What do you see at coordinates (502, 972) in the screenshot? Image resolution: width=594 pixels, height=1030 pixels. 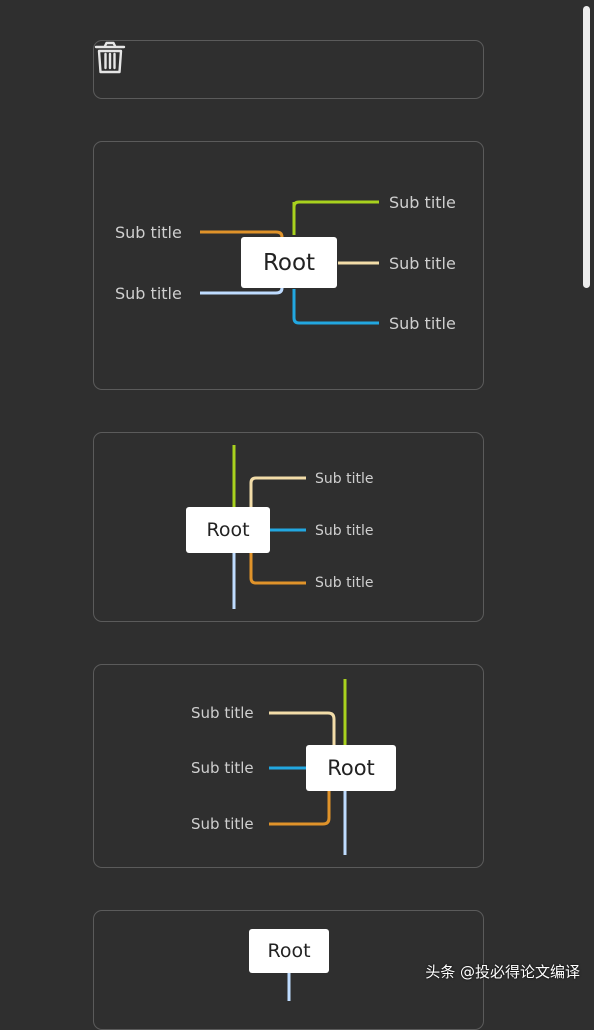 I see `watermark: 头条 @投必得论文编译` at bounding box center [502, 972].